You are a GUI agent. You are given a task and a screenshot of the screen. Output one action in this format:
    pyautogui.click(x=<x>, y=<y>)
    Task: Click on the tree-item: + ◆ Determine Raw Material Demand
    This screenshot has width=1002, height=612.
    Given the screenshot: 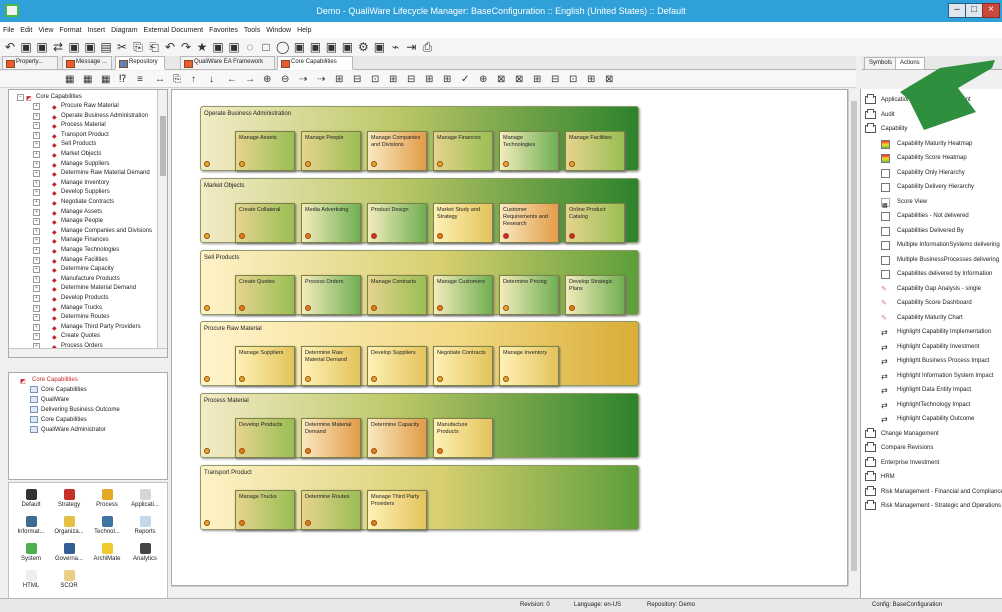 What is the action you would take?
    pyautogui.click(x=84, y=173)
    